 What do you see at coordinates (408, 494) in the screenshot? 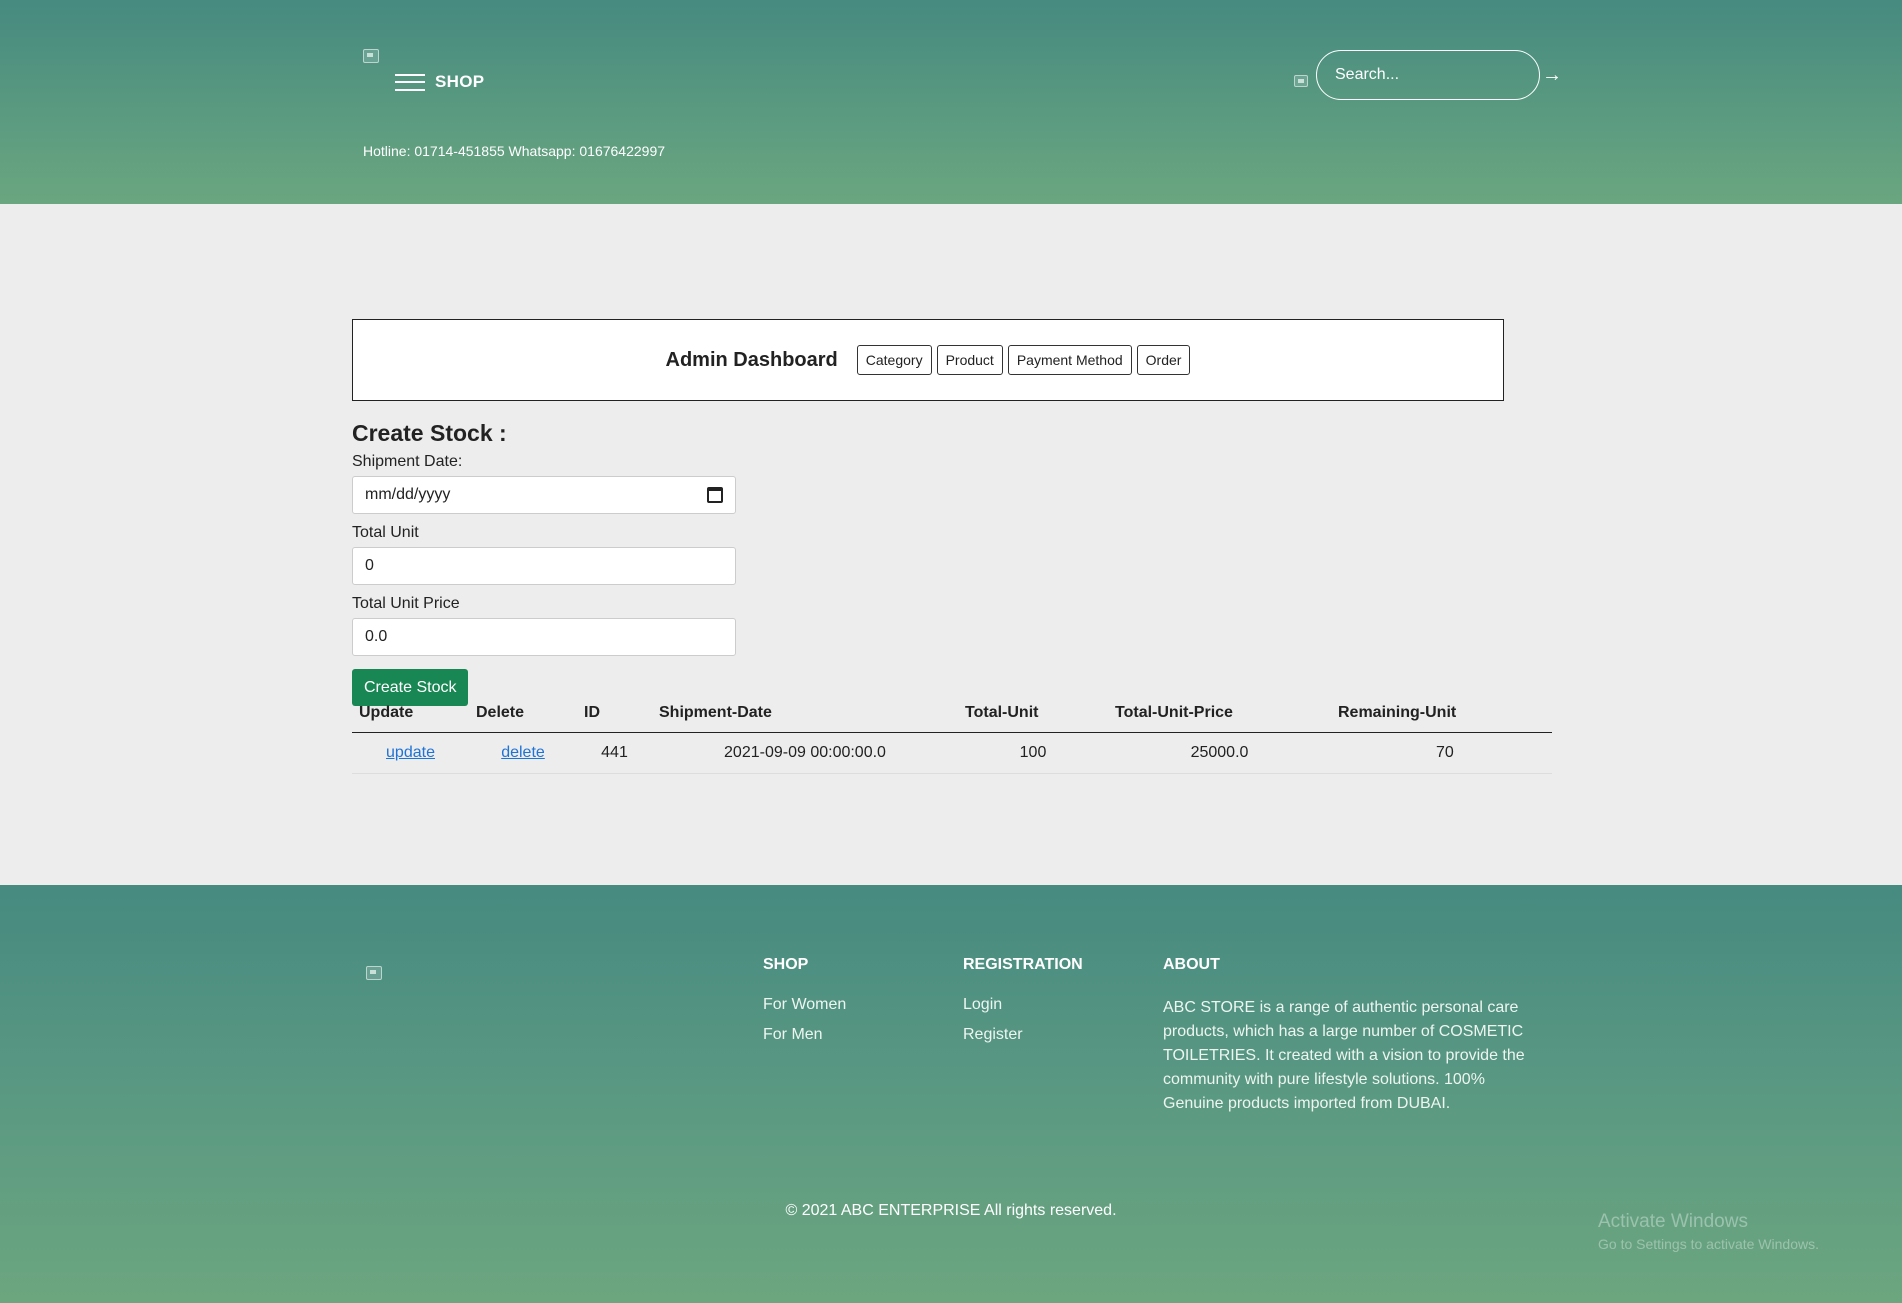
I see `shipment-date-value: mm/dd/yyyy` at bounding box center [408, 494].